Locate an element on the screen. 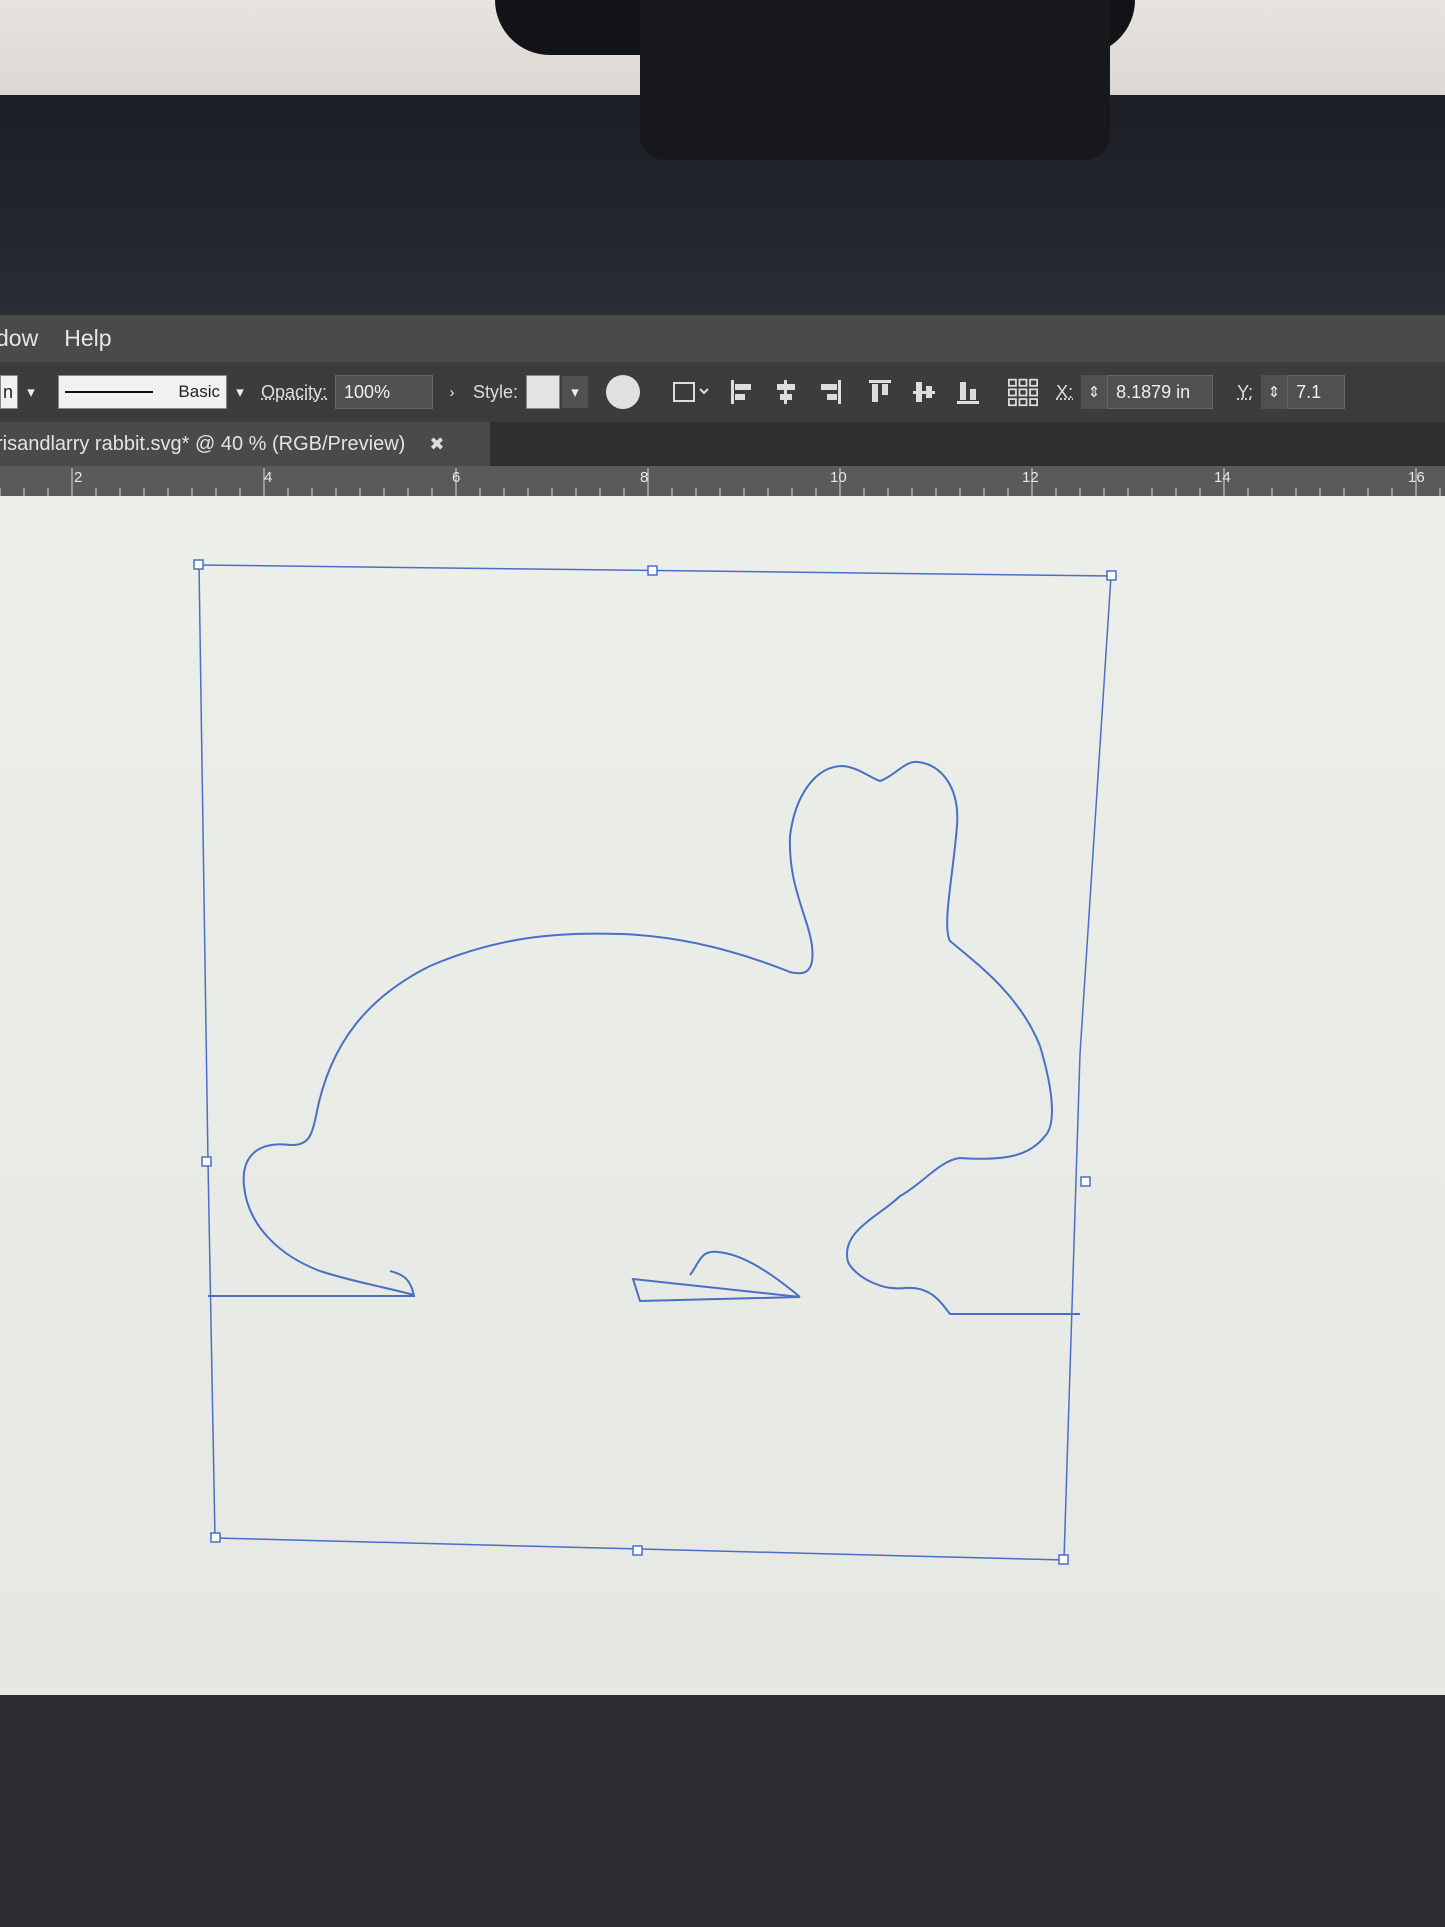 This screenshot has width=1445, height=1927. ruler-label: 12 is located at coordinates (1030, 477).